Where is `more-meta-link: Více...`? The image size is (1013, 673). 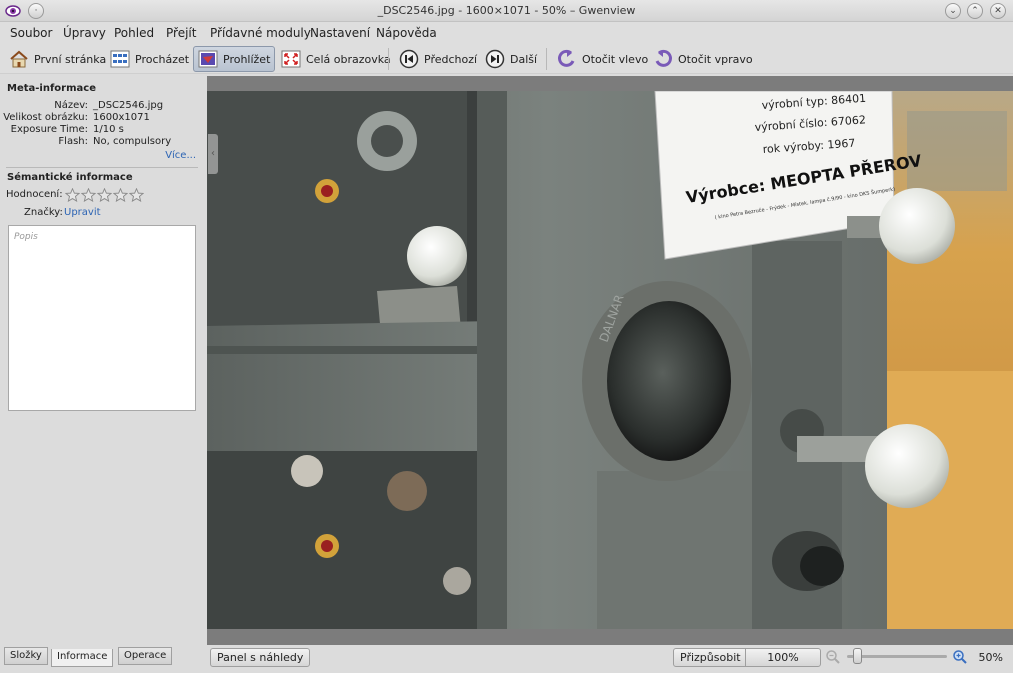
more-meta-link: Více... is located at coordinates (180, 155).